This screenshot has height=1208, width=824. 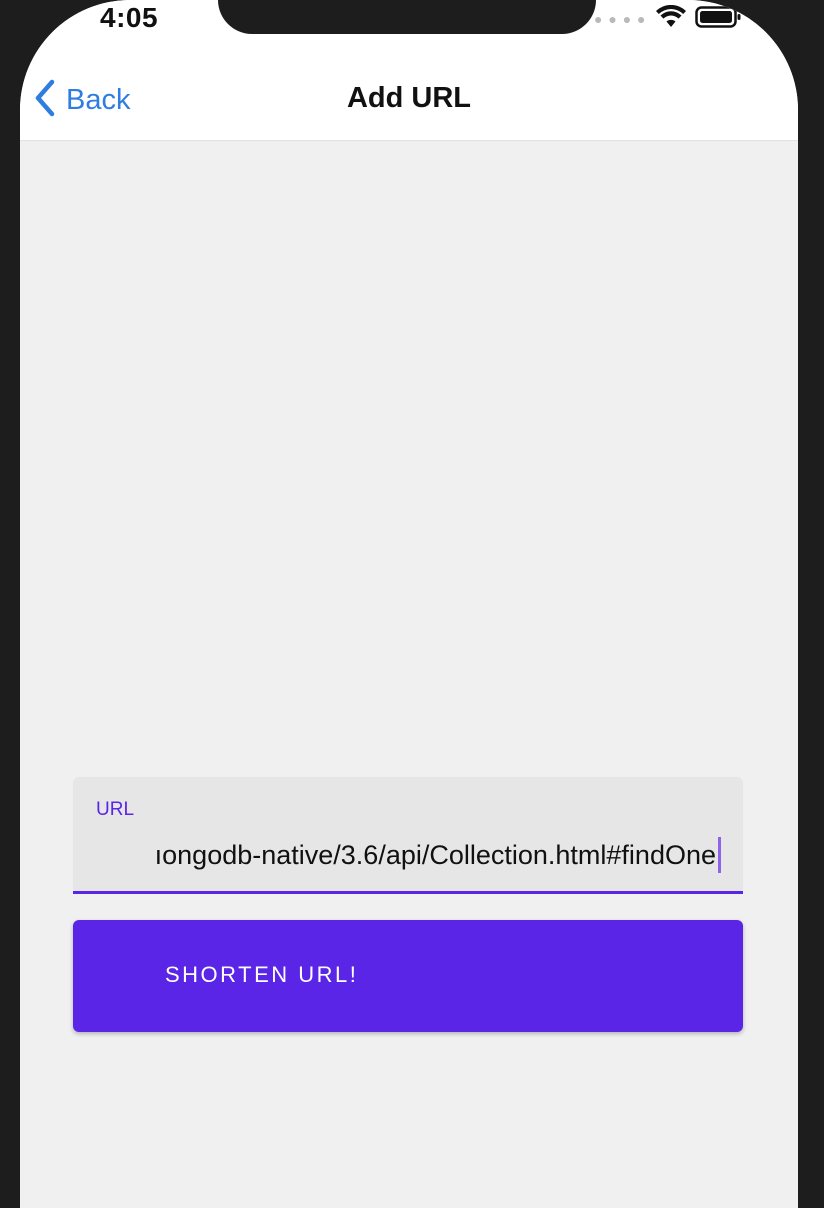 What do you see at coordinates (407, 17) in the screenshot?
I see `device-notch` at bounding box center [407, 17].